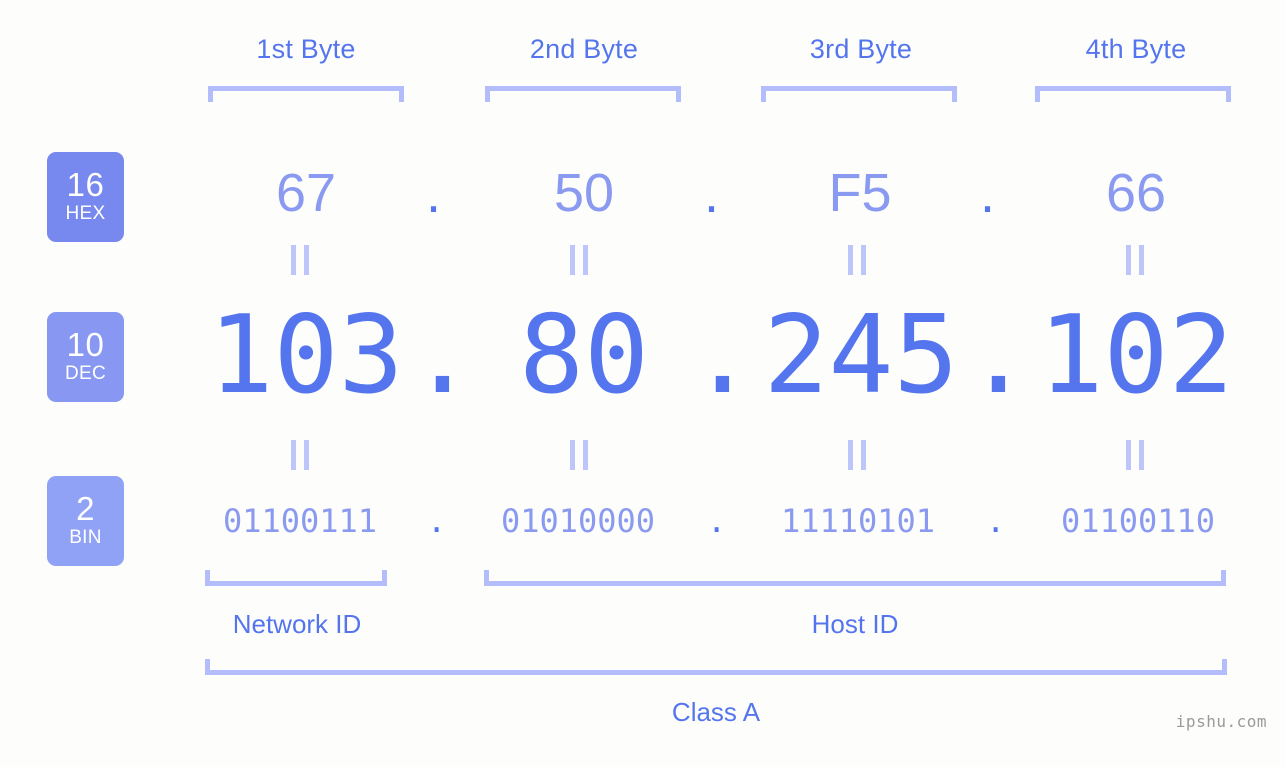 This screenshot has width=1285, height=767. Describe the element at coordinates (1221, 721) in the screenshot. I see `site-watermark: ipshu.com` at that location.